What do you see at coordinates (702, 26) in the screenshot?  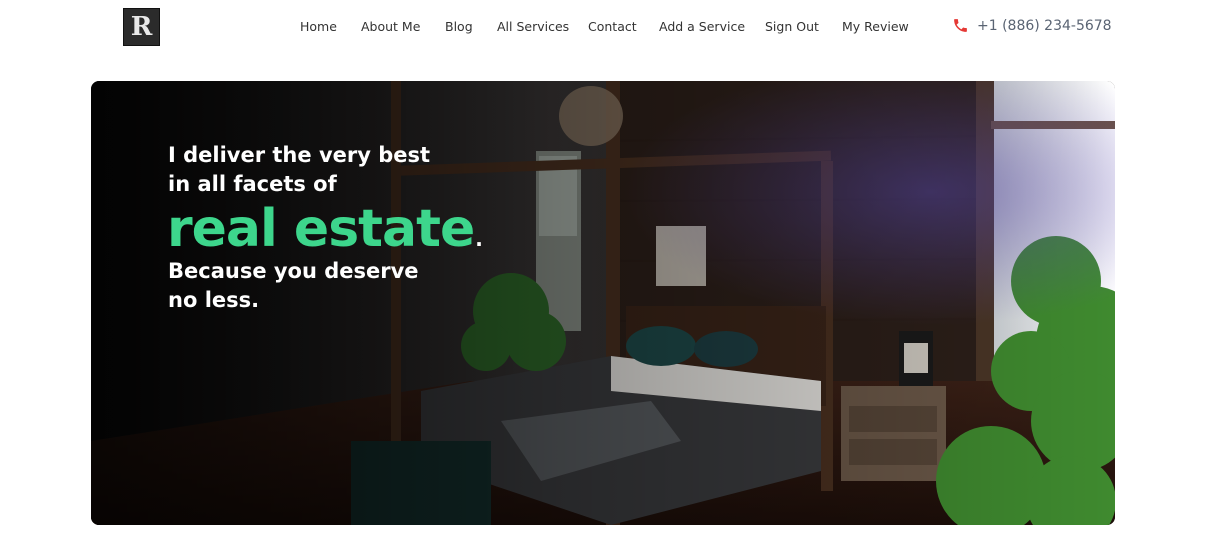 I see `nav-add-a-service: Add a Service` at bounding box center [702, 26].